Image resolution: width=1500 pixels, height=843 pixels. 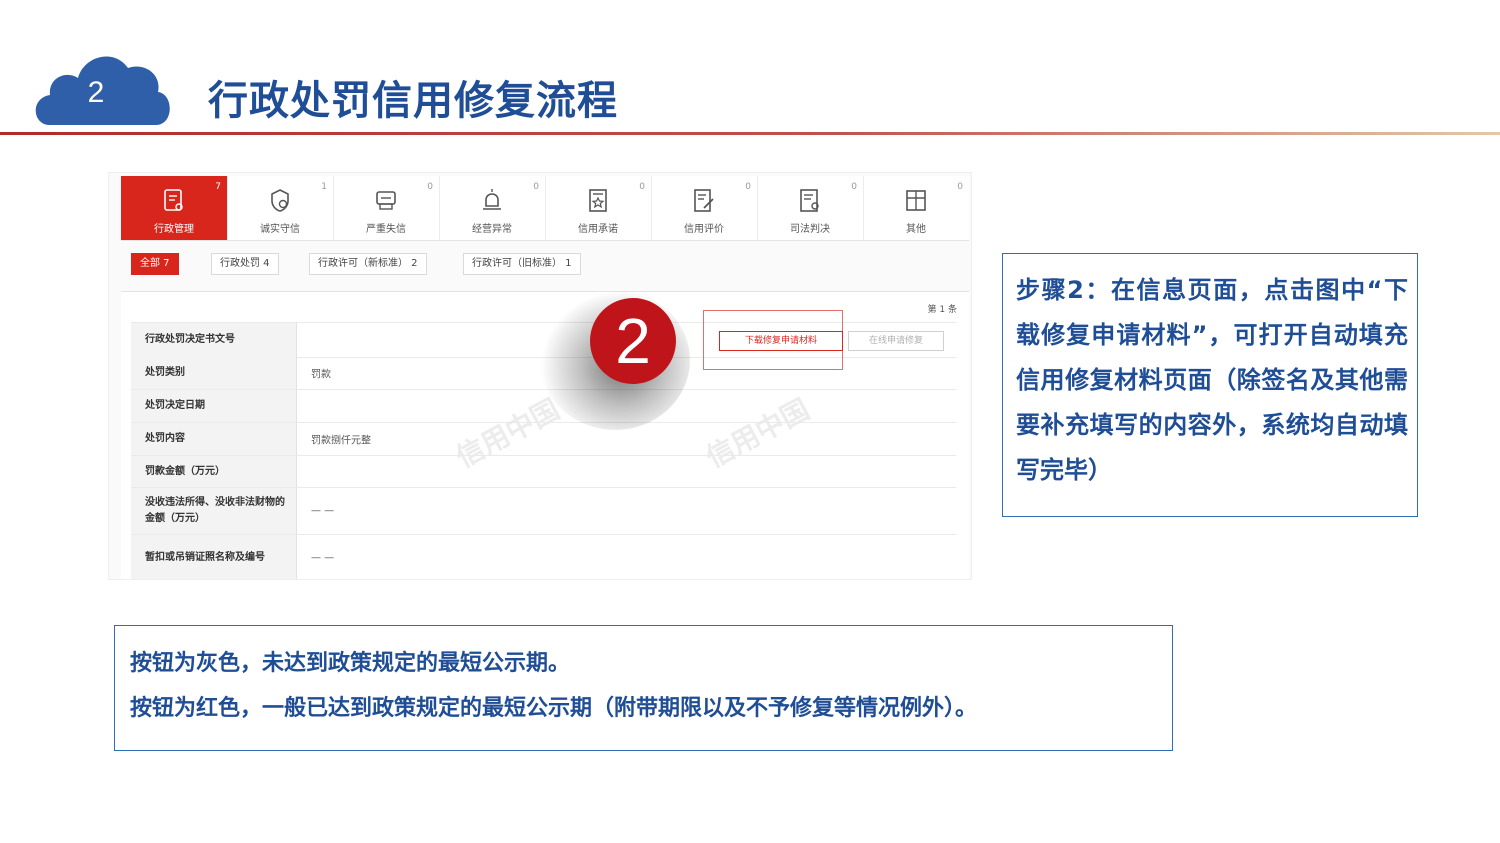 I want to click on row-label: 没收违法所得、没收非法财物的金额（万元）, so click(x=215, y=510).